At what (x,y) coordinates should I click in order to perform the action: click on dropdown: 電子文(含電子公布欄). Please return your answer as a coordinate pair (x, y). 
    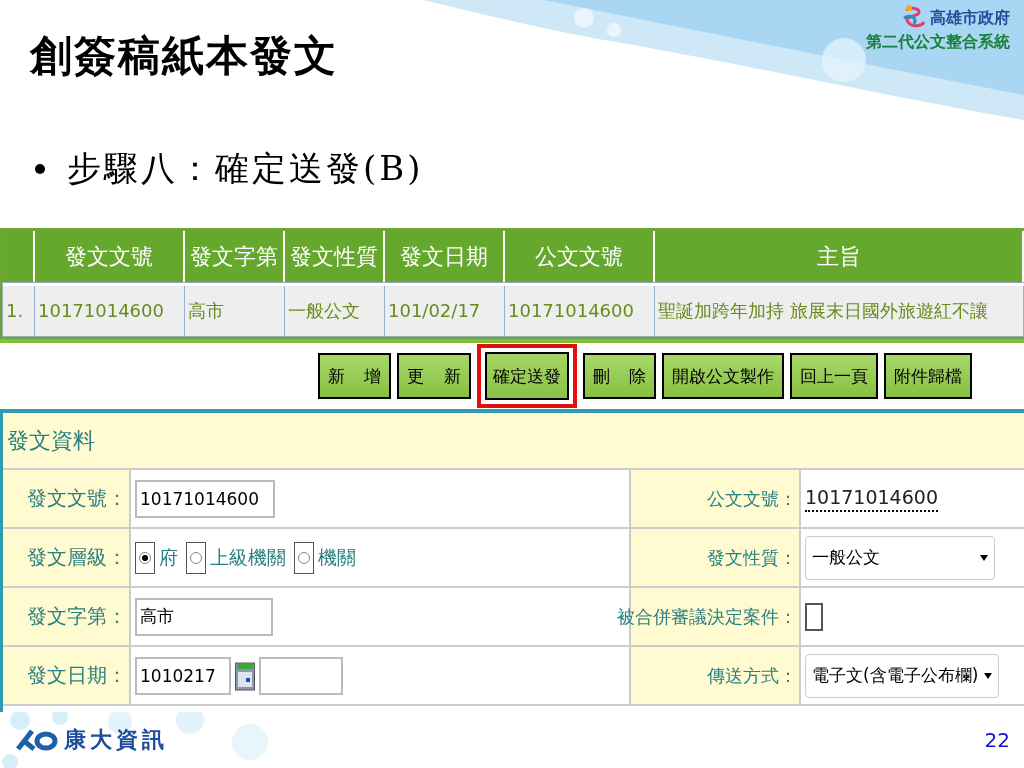
    Looking at the image, I should click on (902, 675).